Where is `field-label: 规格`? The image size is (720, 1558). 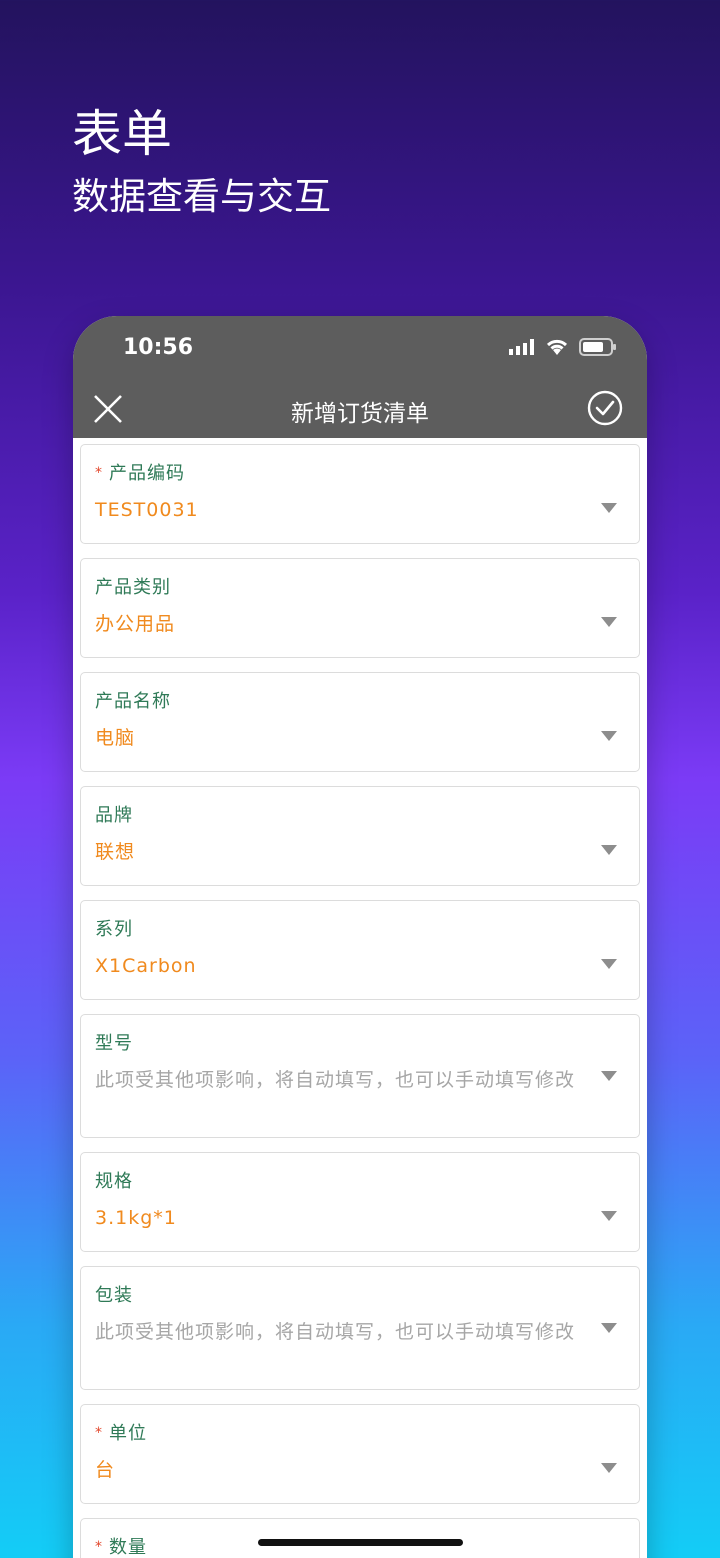 field-label: 规格 is located at coordinates (114, 1180).